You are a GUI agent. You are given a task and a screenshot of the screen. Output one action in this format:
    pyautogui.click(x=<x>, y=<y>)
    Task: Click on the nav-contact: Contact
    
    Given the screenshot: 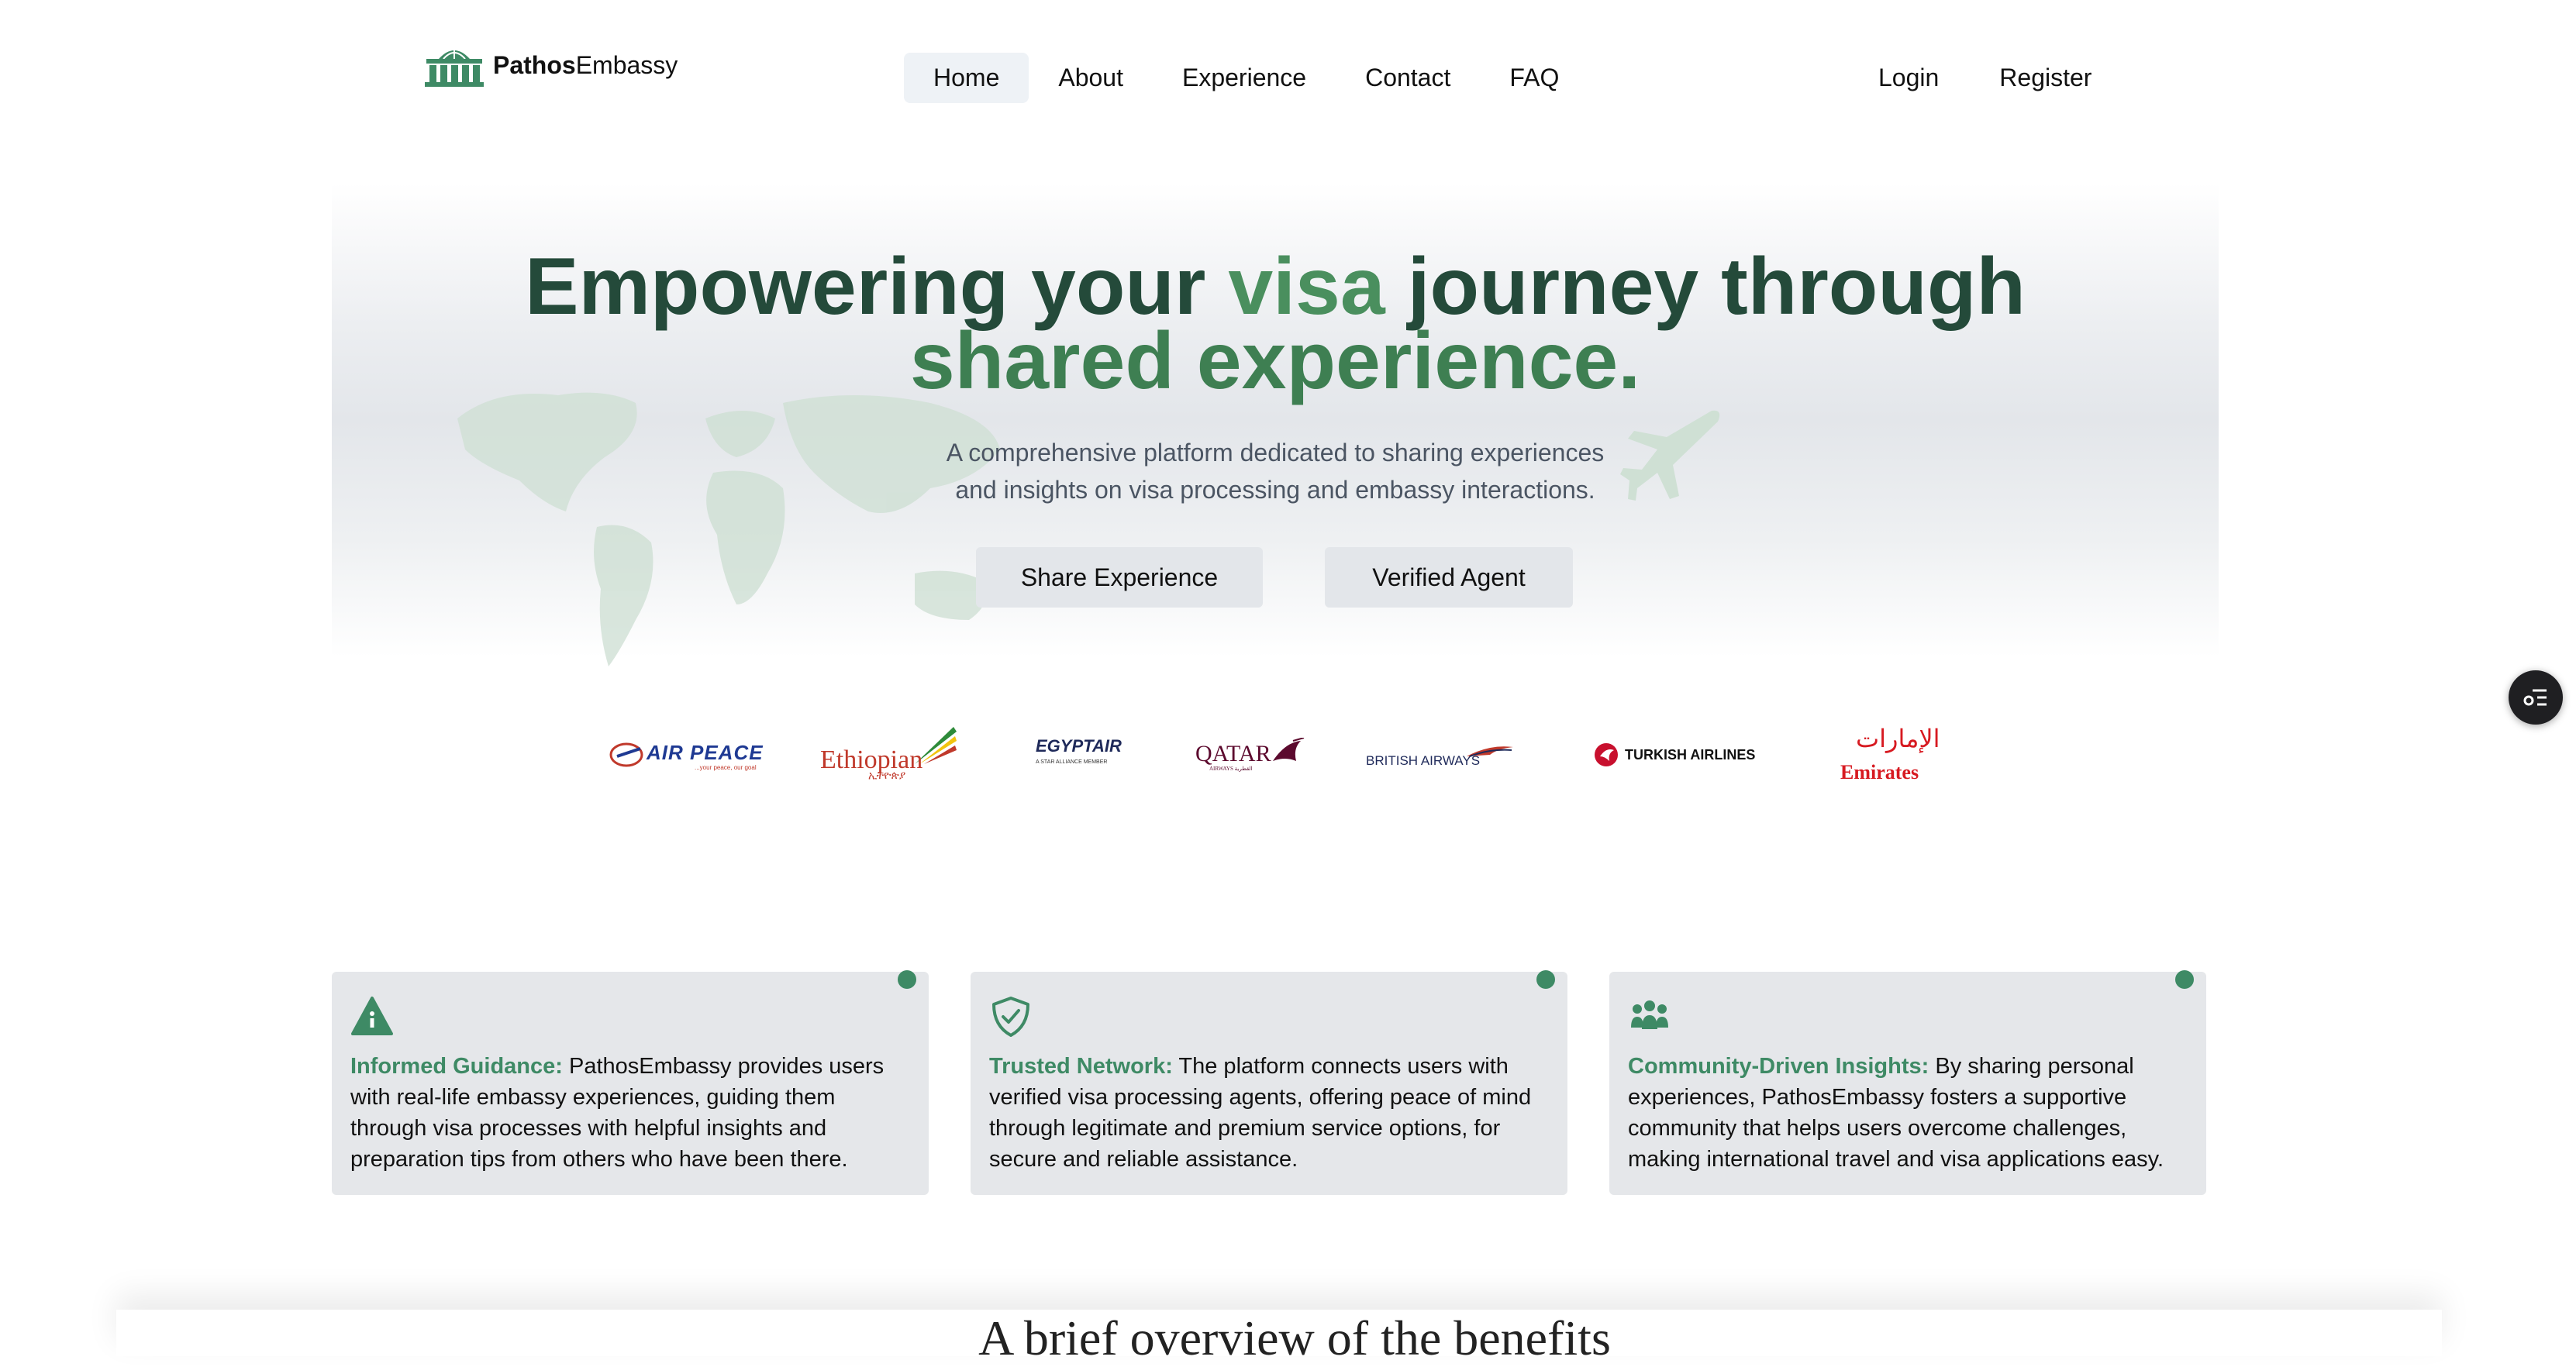 What is the action you would take?
    pyautogui.click(x=1408, y=78)
    